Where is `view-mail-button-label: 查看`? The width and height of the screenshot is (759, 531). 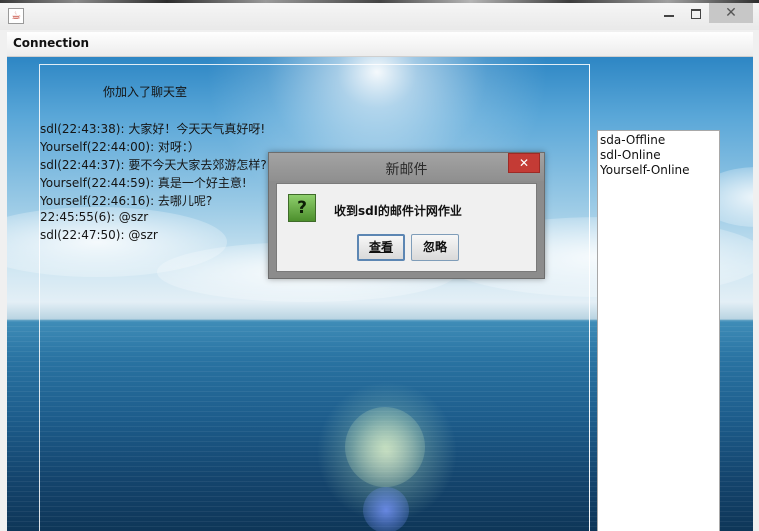 view-mail-button-label: 查看 is located at coordinates (380, 247).